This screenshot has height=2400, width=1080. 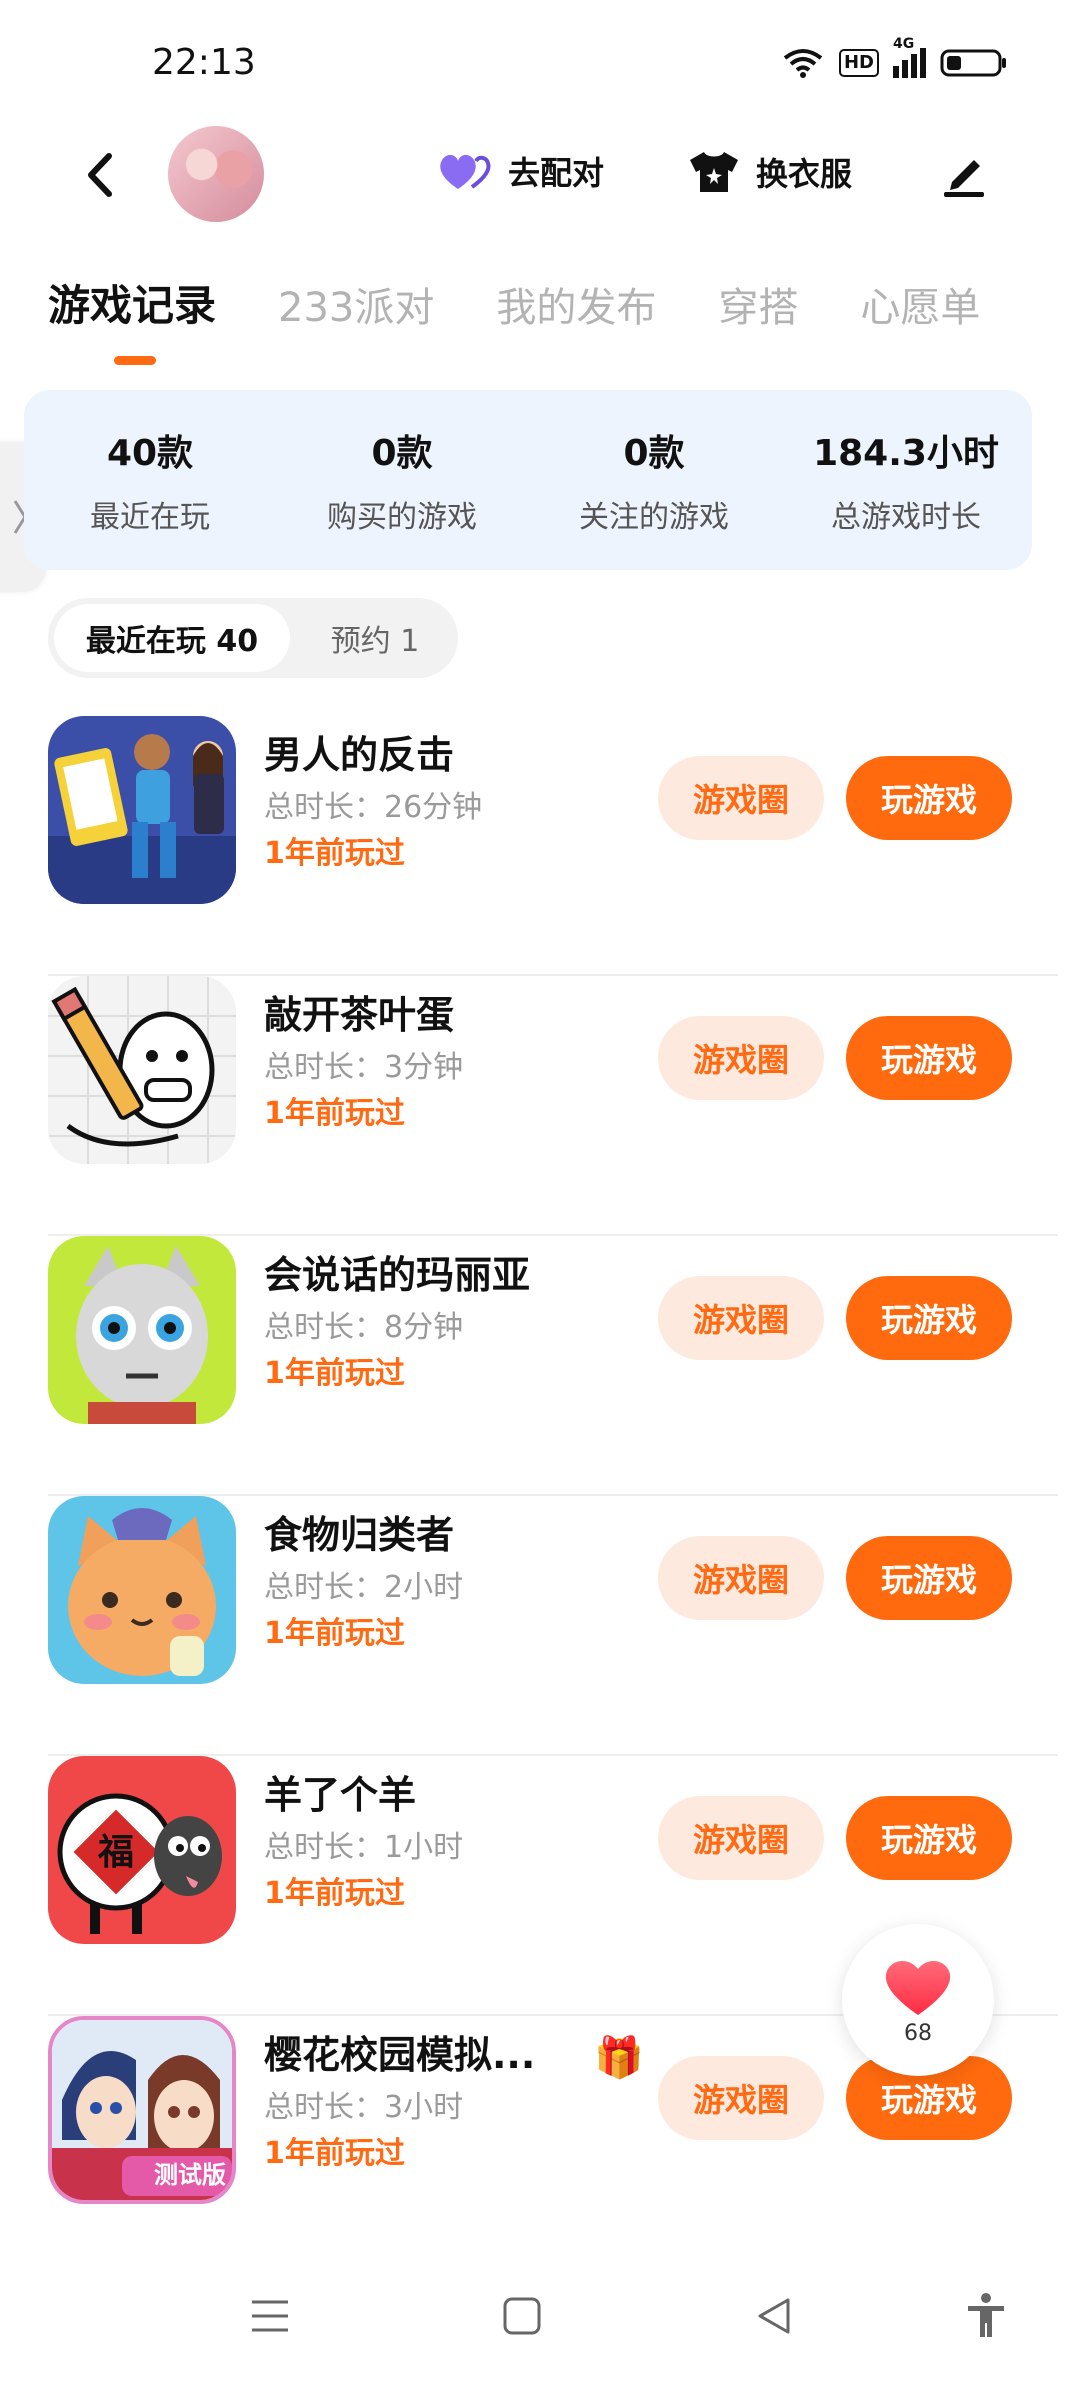 I want to click on stat-purchased: 0款 购买的游戏, so click(x=402, y=480).